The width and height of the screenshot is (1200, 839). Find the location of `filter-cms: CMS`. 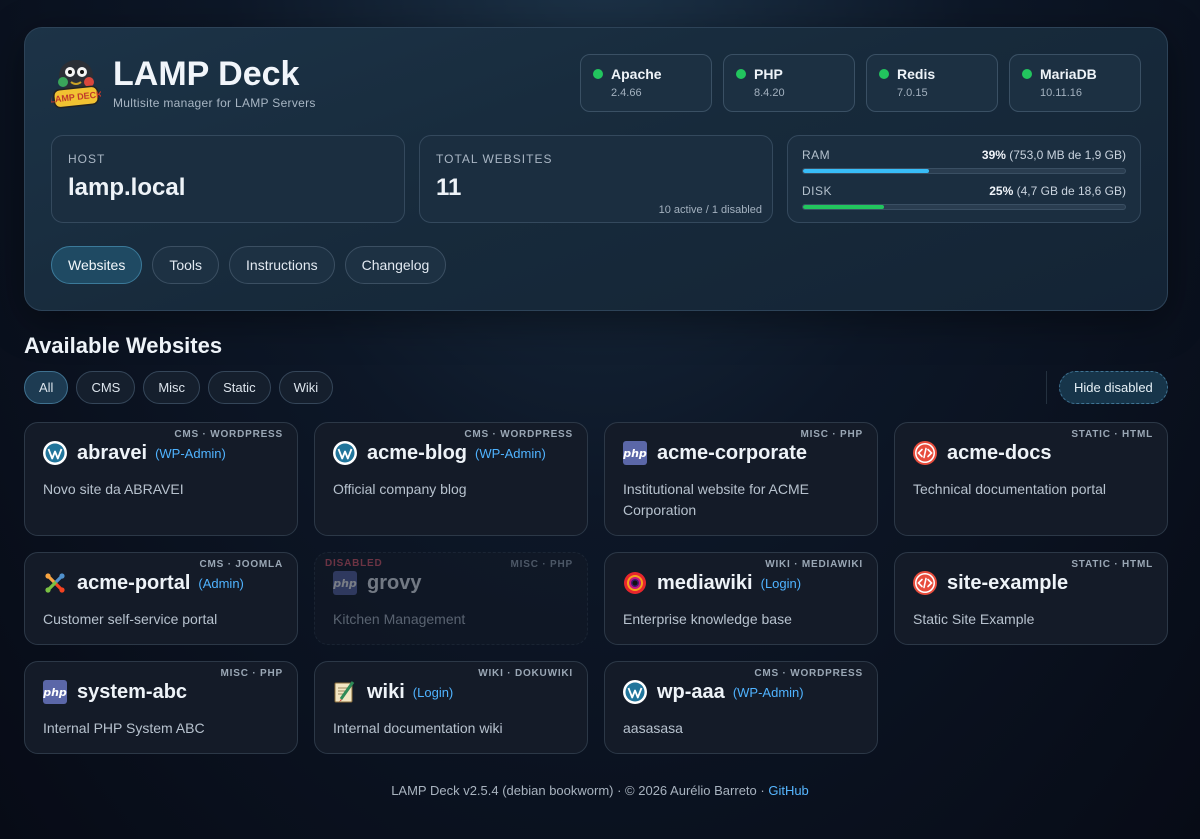

filter-cms: CMS is located at coordinates (106, 387).